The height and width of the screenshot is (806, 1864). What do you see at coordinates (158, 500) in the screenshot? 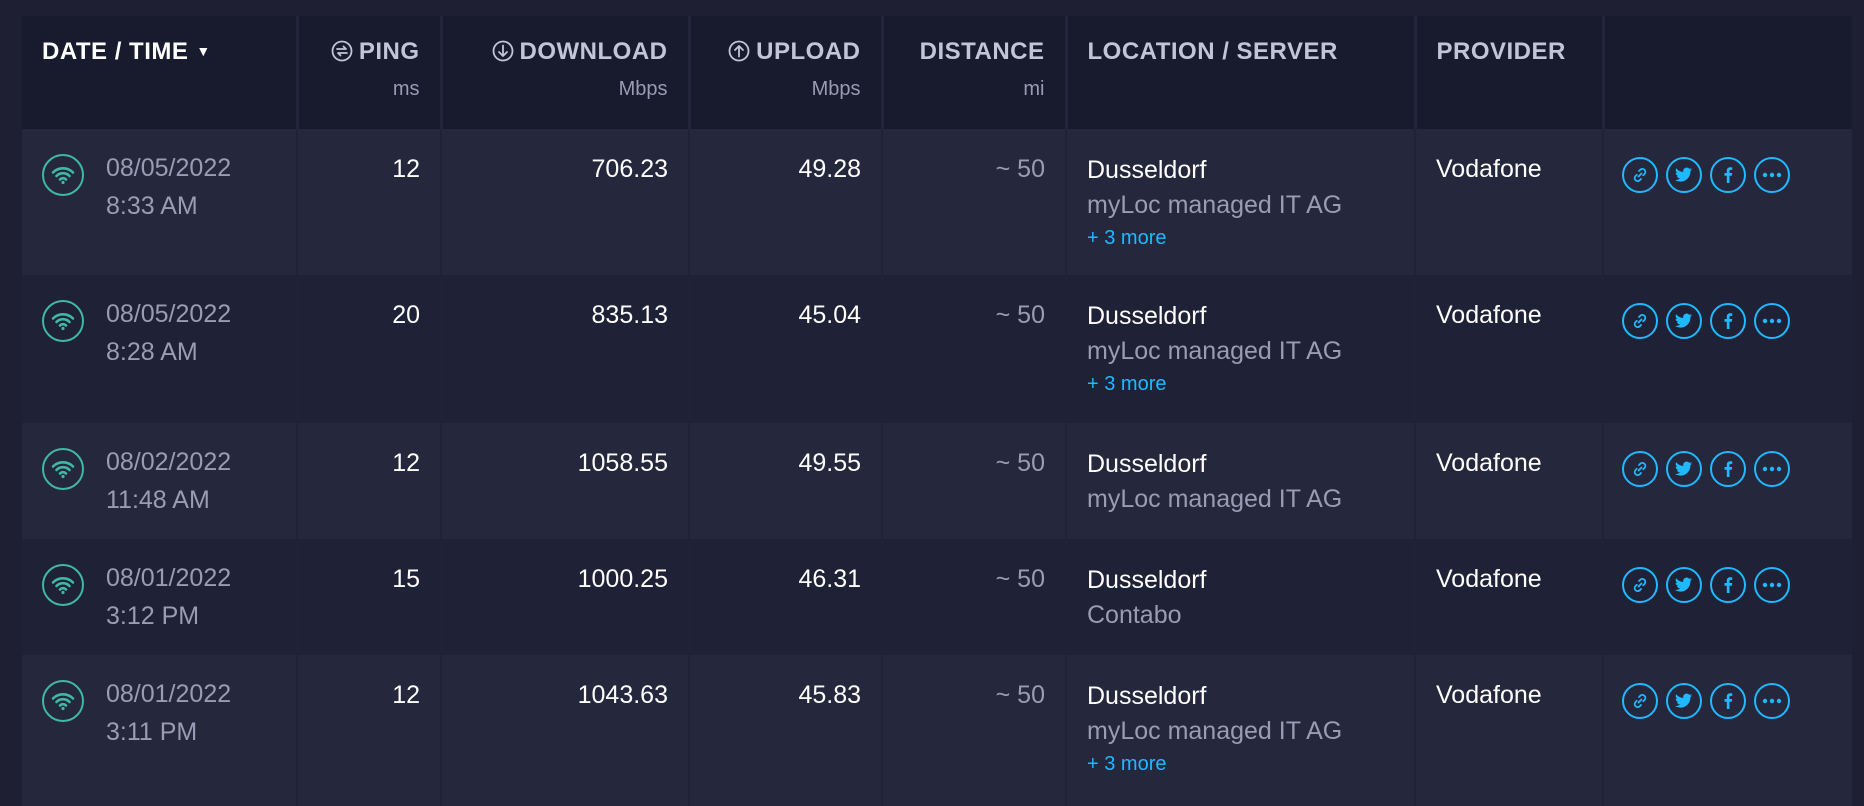
I see `test-time: 11:48 AM` at bounding box center [158, 500].